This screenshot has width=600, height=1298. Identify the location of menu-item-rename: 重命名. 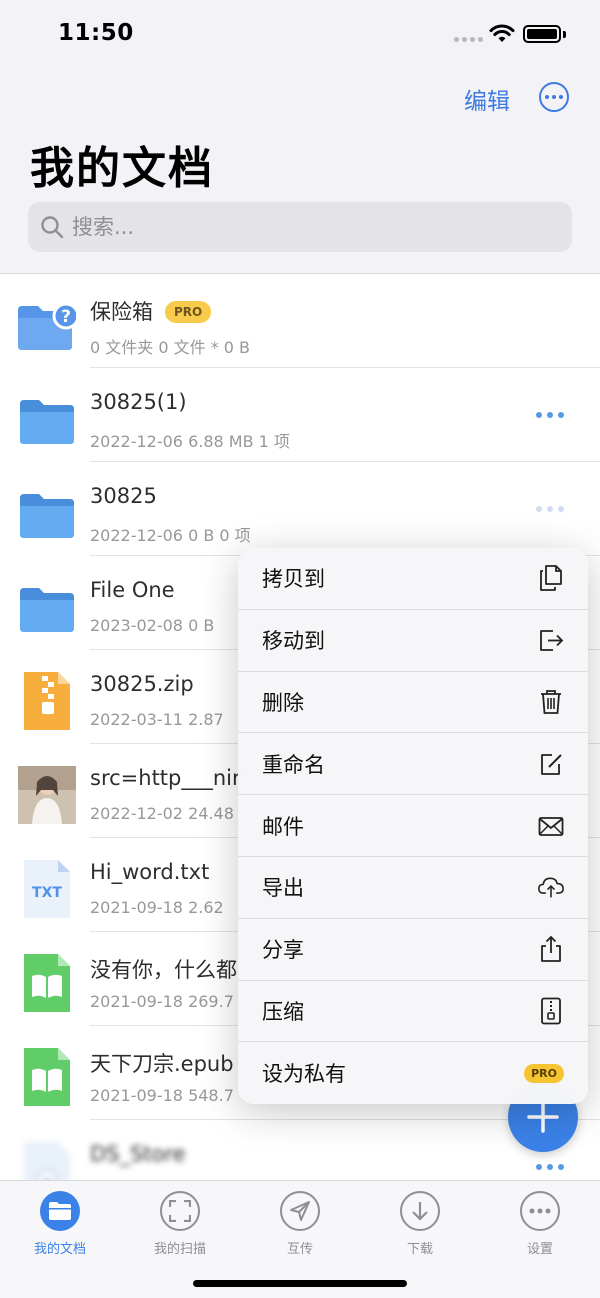
(413, 764).